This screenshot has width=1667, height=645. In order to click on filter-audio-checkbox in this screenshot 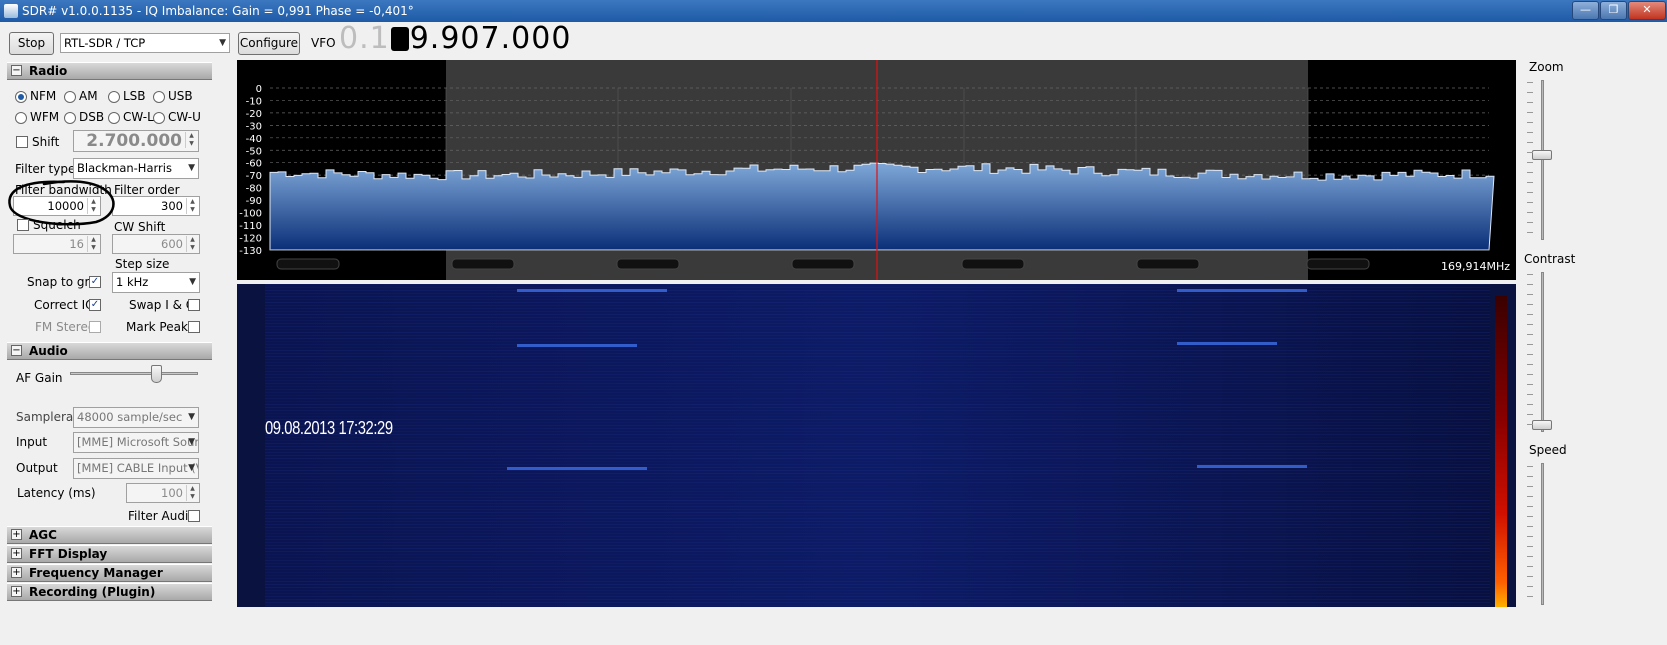, I will do `click(194, 516)`.